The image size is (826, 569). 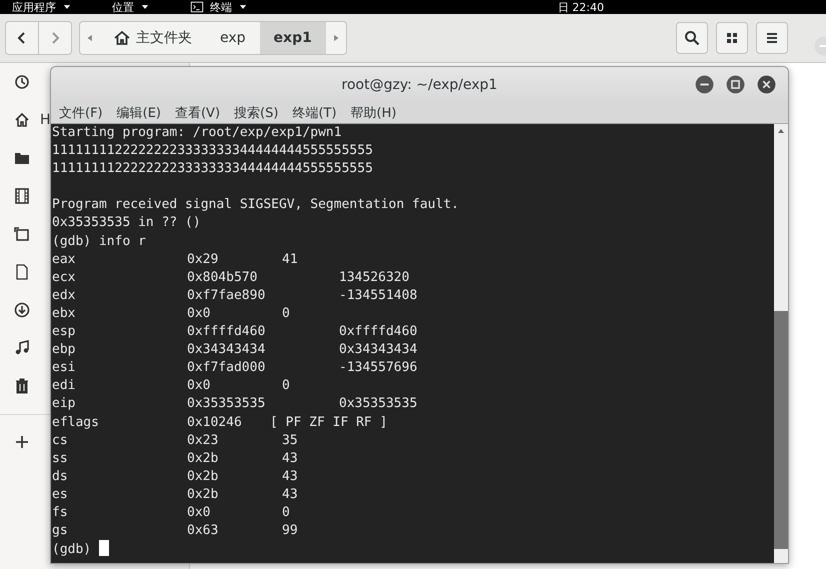 What do you see at coordinates (60, 459) in the screenshot?
I see `register-name: ss` at bounding box center [60, 459].